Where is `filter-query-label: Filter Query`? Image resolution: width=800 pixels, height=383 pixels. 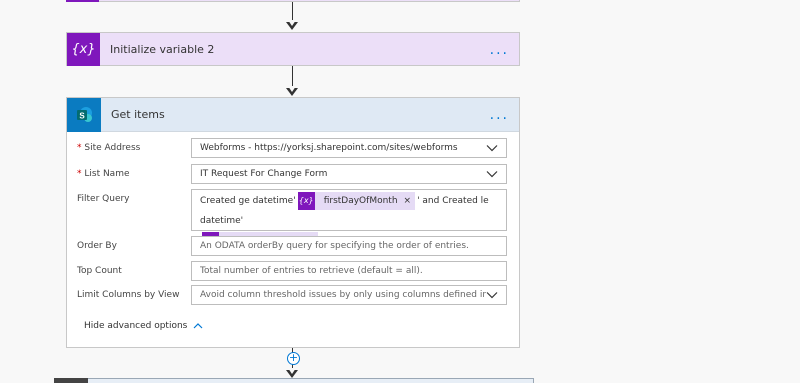 filter-query-label: Filter Query is located at coordinates (103, 199).